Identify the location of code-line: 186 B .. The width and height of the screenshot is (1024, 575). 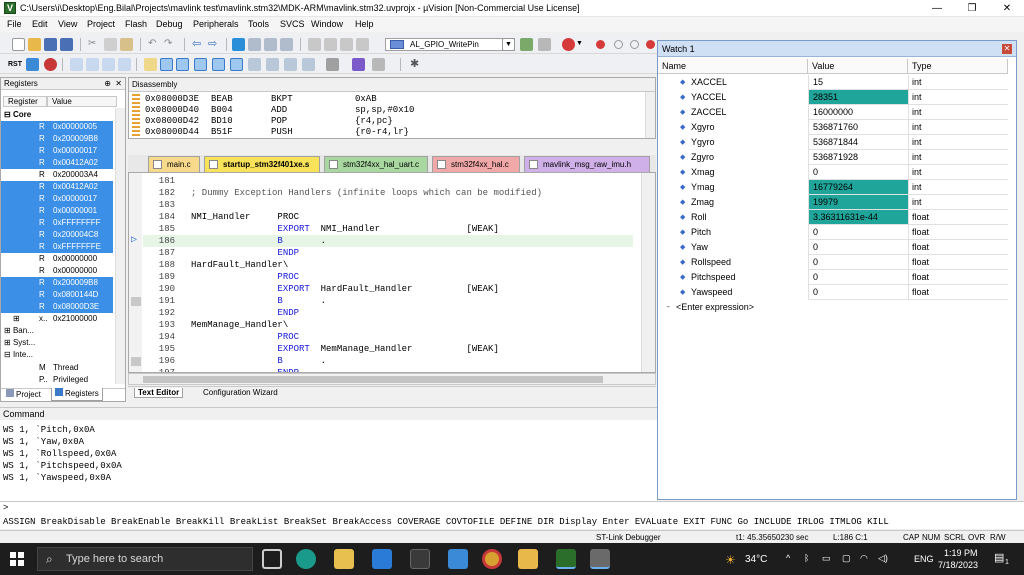
(388, 241).